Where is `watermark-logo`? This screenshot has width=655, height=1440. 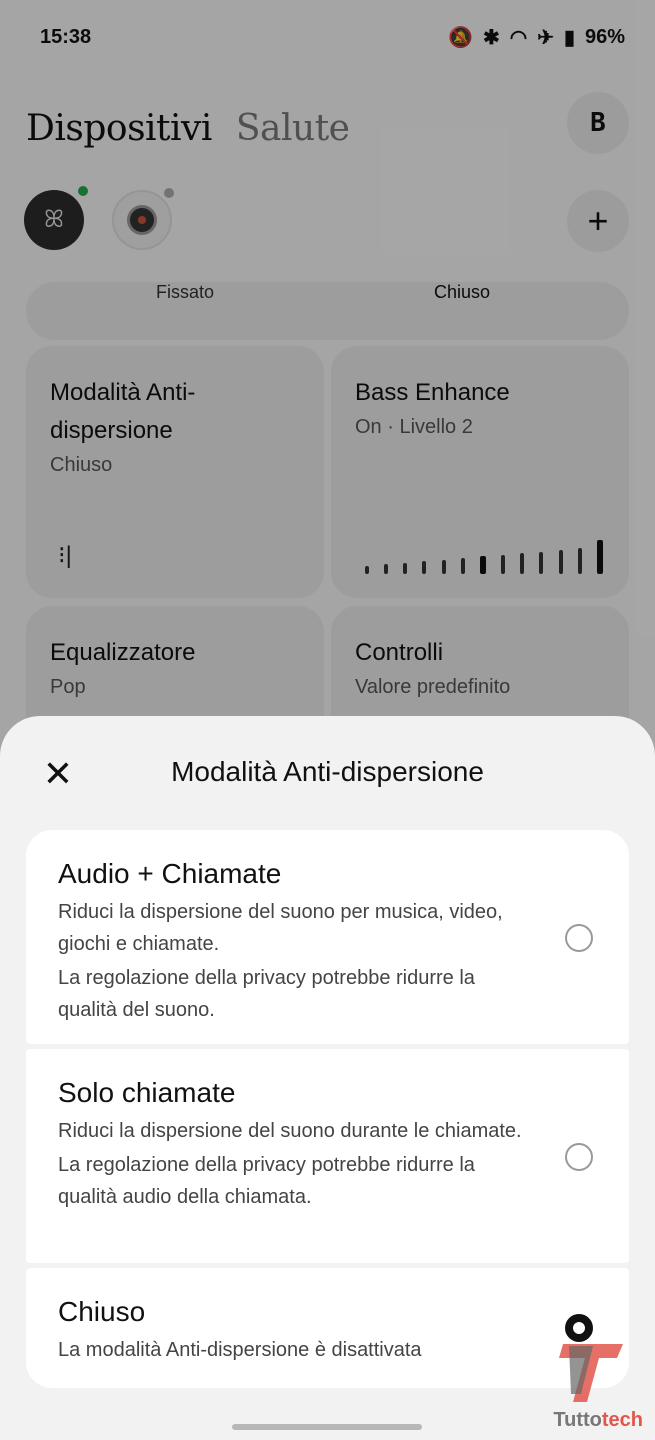
watermark-logo is located at coordinates (591, 1373).